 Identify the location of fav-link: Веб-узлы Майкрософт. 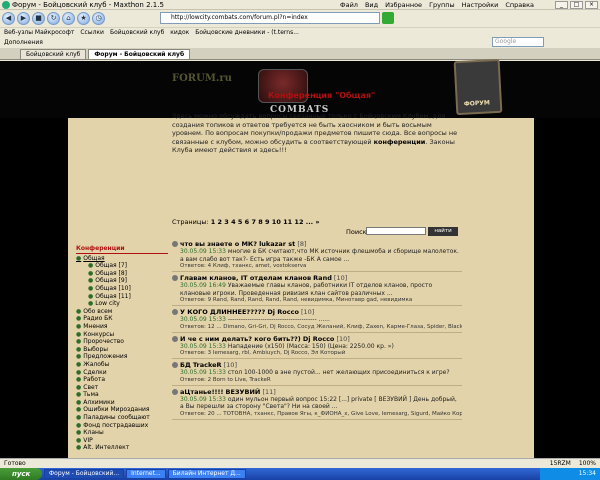
(39, 32).